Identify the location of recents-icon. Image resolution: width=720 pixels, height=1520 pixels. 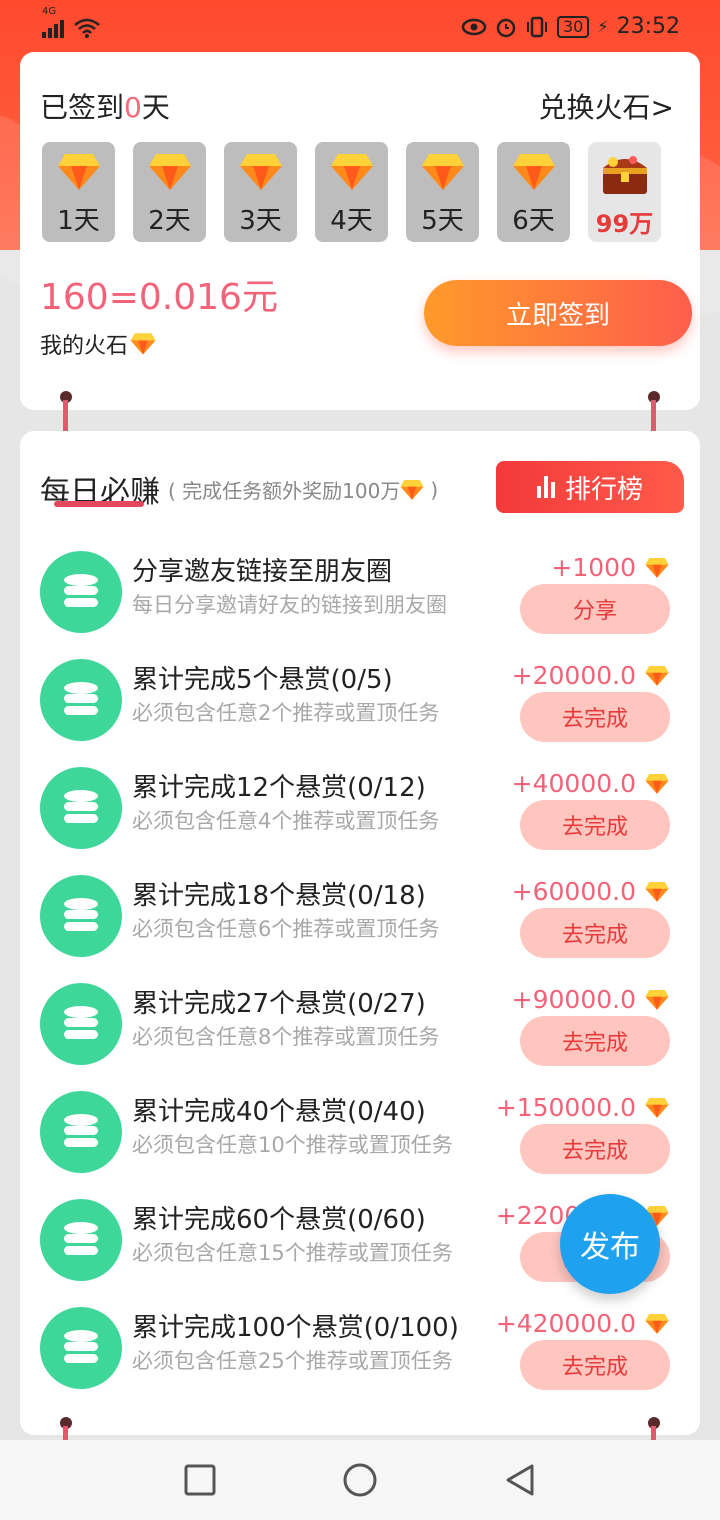
(200, 1480).